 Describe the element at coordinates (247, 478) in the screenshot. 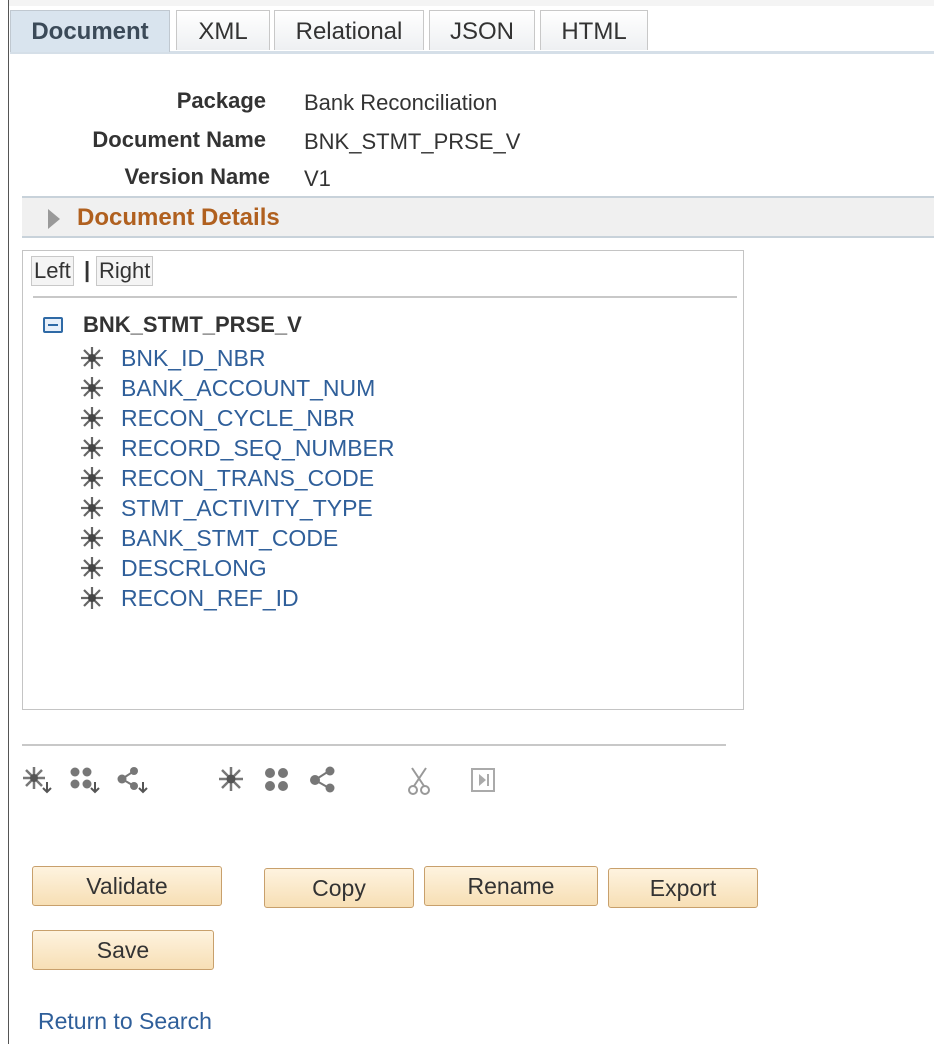

I see `tree-item-label: RECON_TRANS_CODE` at that location.